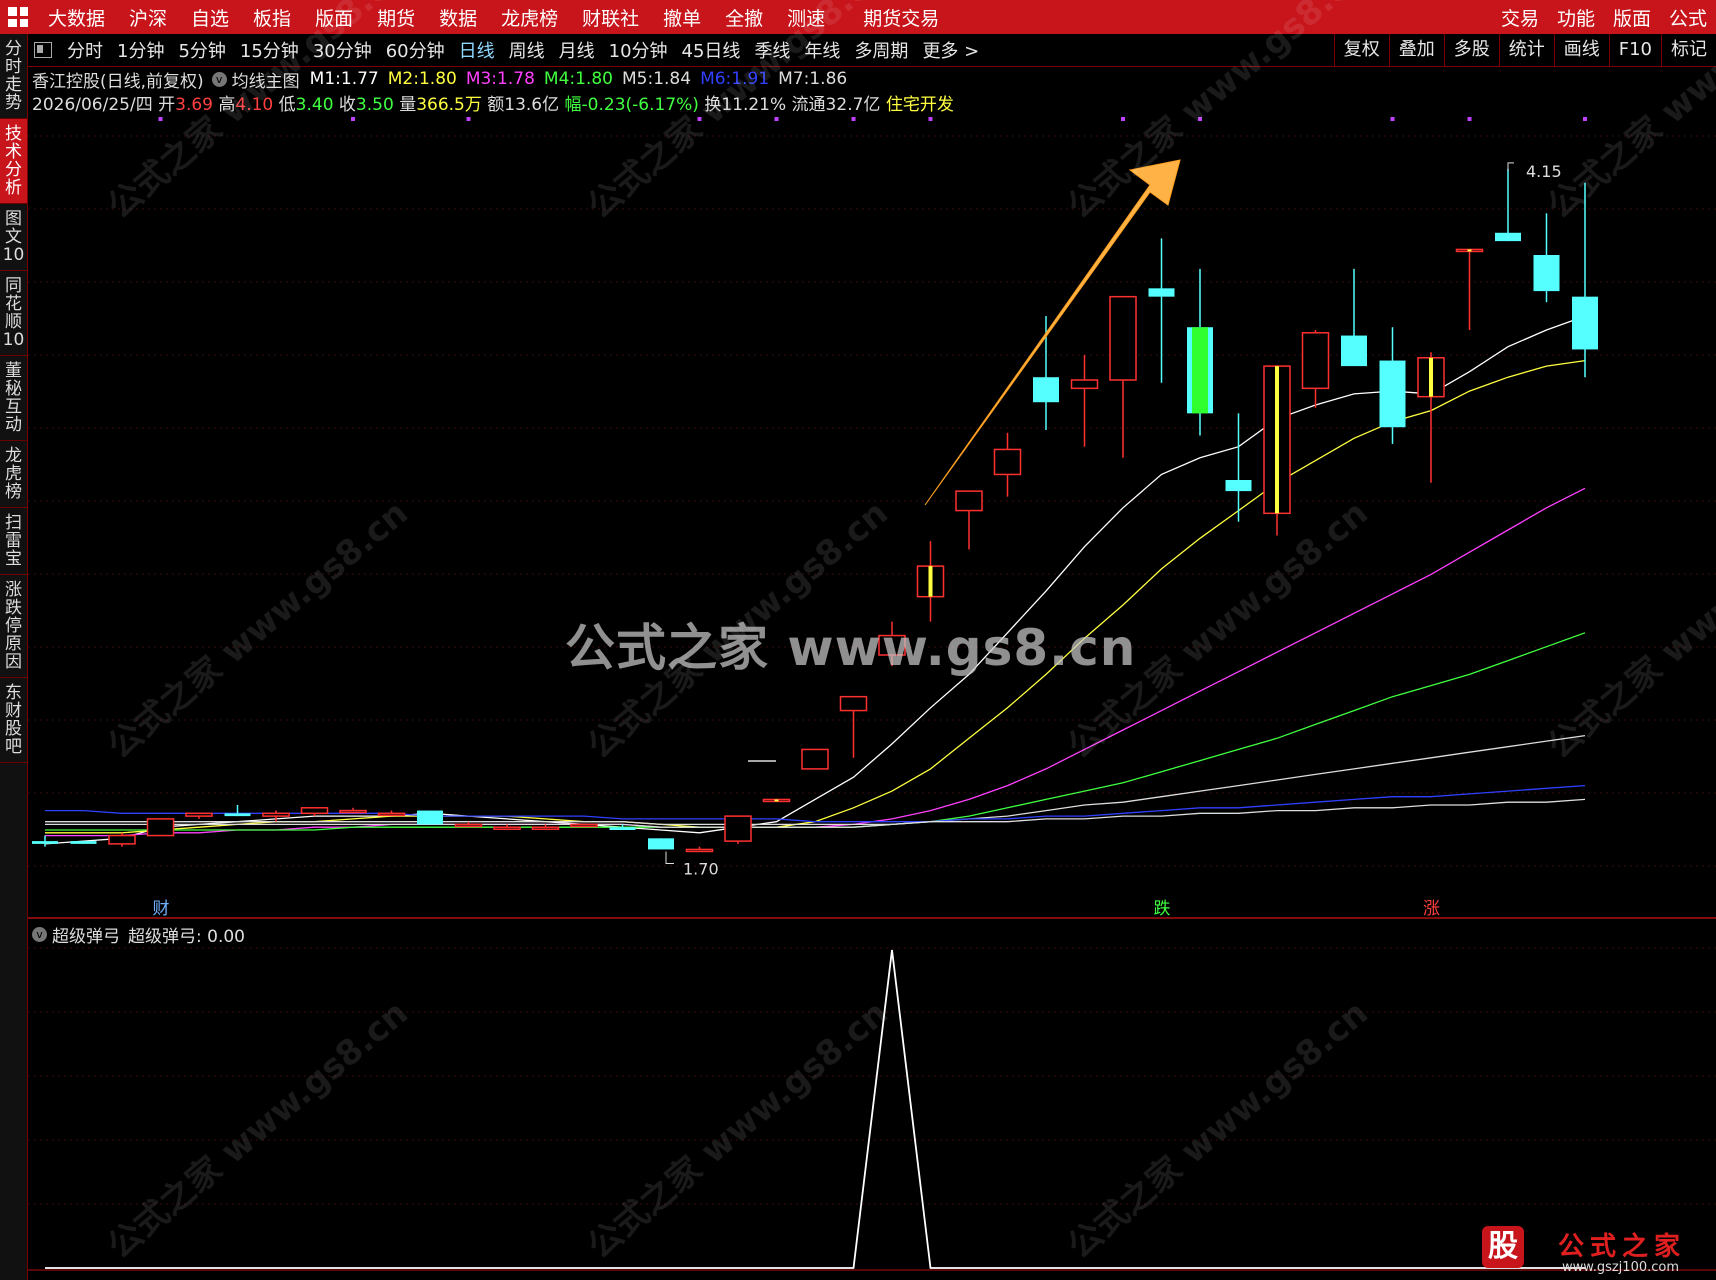 Image resolution: width=1716 pixels, height=1280 pixels. I want to click on ohlc-field: 高, so click(227, 105).